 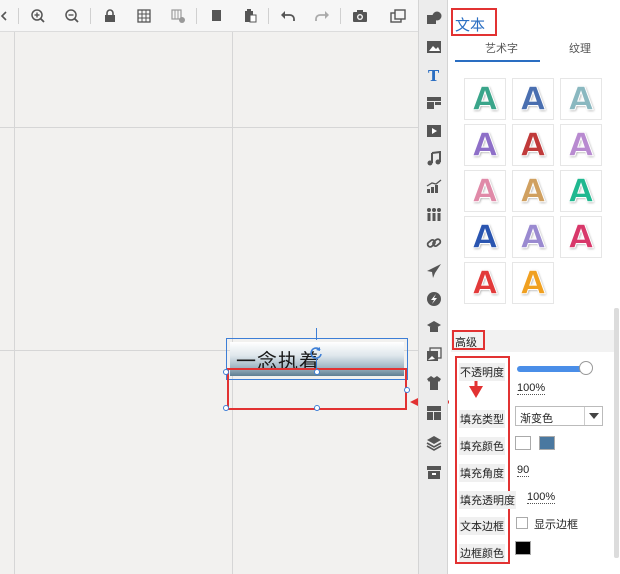 I want to click on link-icon, so click(x=434, y=243).